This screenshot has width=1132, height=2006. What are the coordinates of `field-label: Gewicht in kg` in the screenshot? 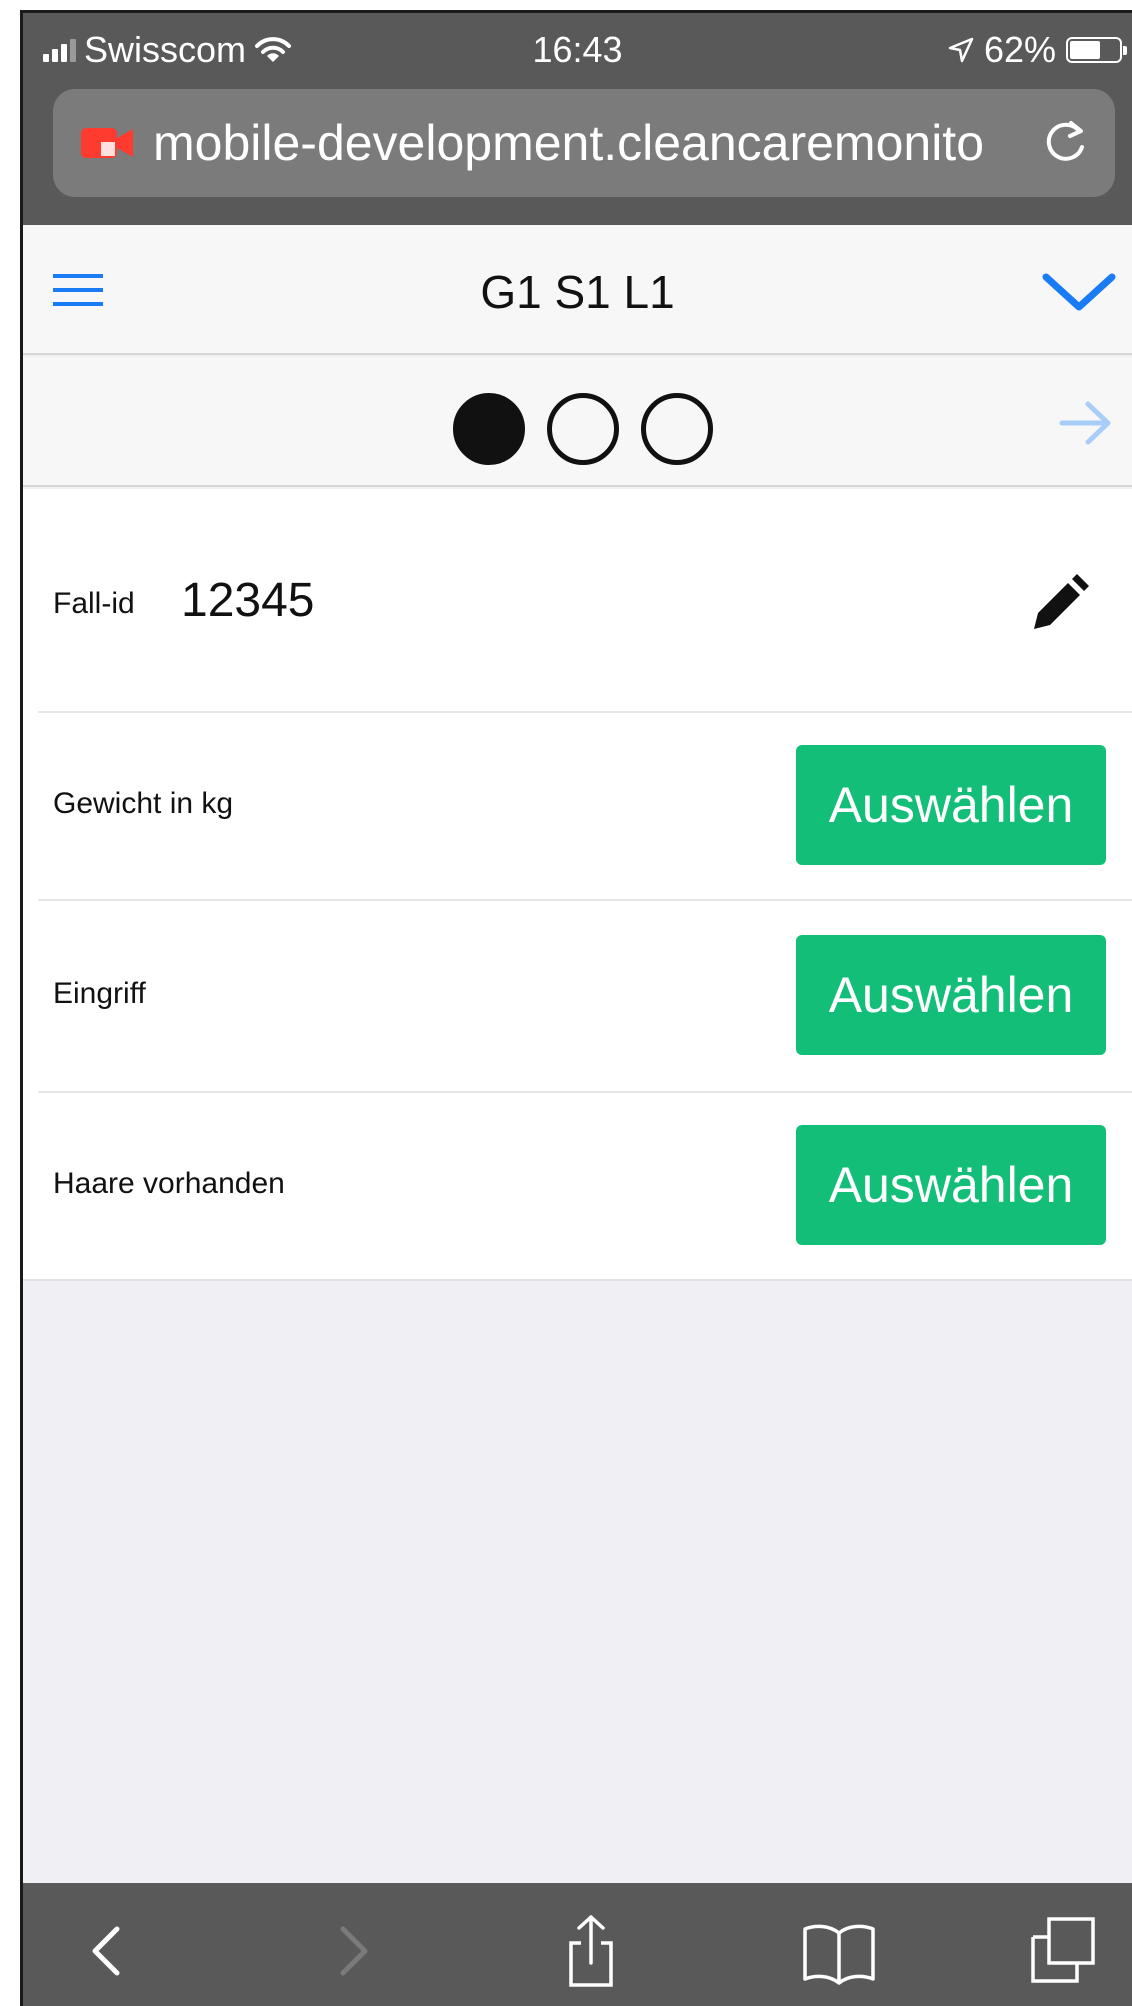 It's located at (143, 803).